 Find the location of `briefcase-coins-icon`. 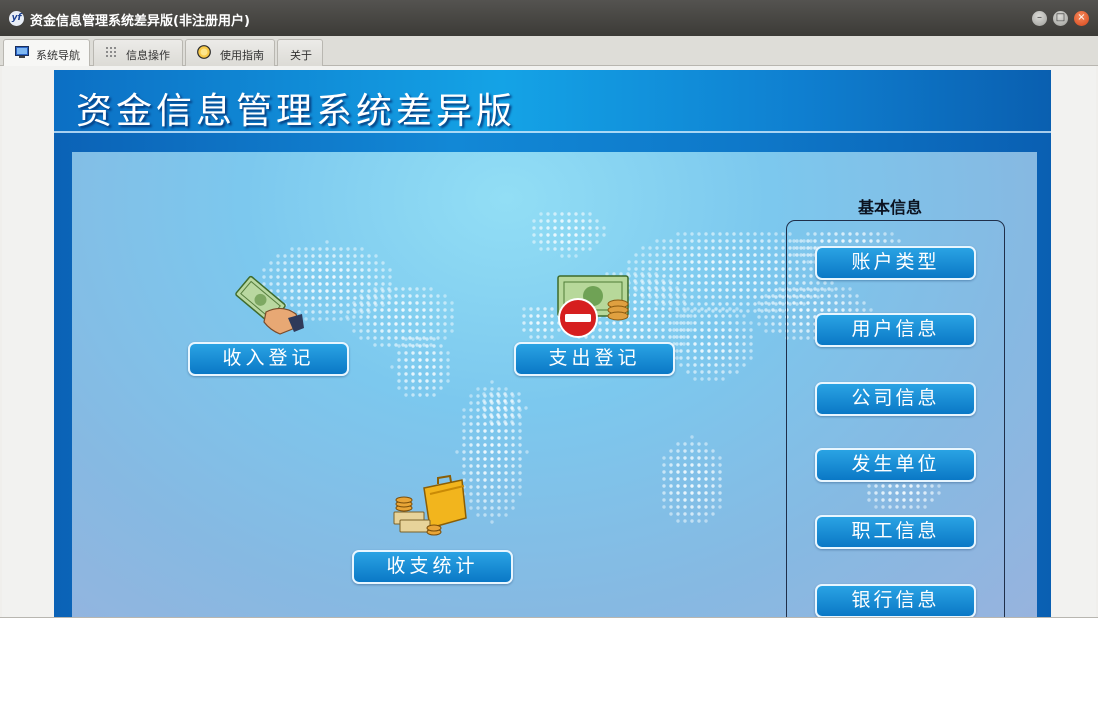

briefcase-coins-icon is located at coordinates (430, 505).